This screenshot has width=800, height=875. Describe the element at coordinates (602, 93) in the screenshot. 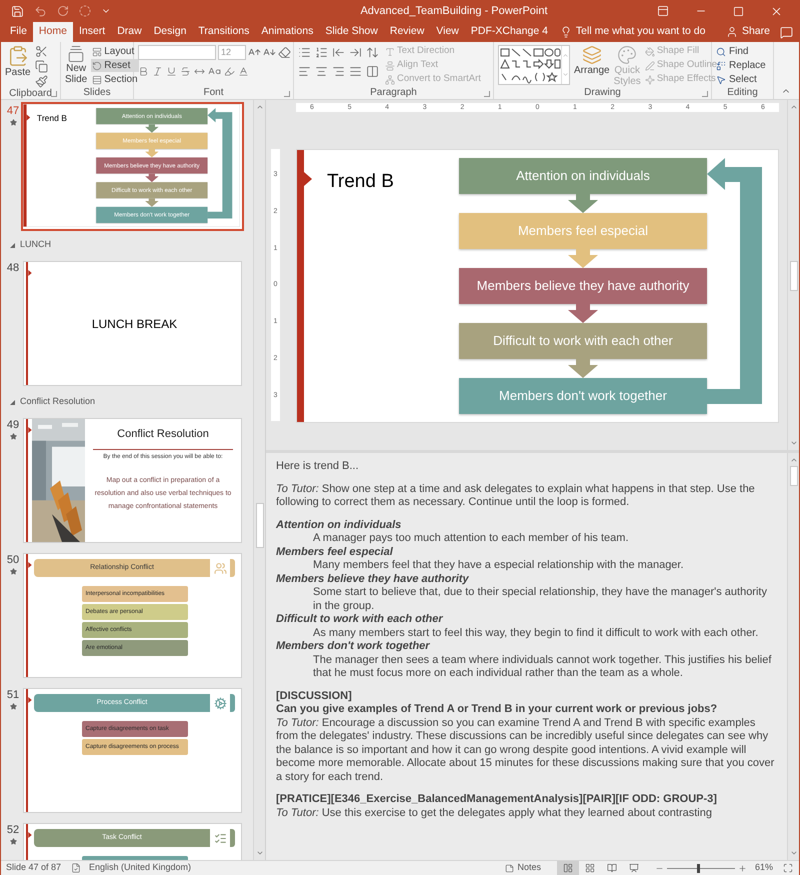

I see `group-label: Drawing` at that location.